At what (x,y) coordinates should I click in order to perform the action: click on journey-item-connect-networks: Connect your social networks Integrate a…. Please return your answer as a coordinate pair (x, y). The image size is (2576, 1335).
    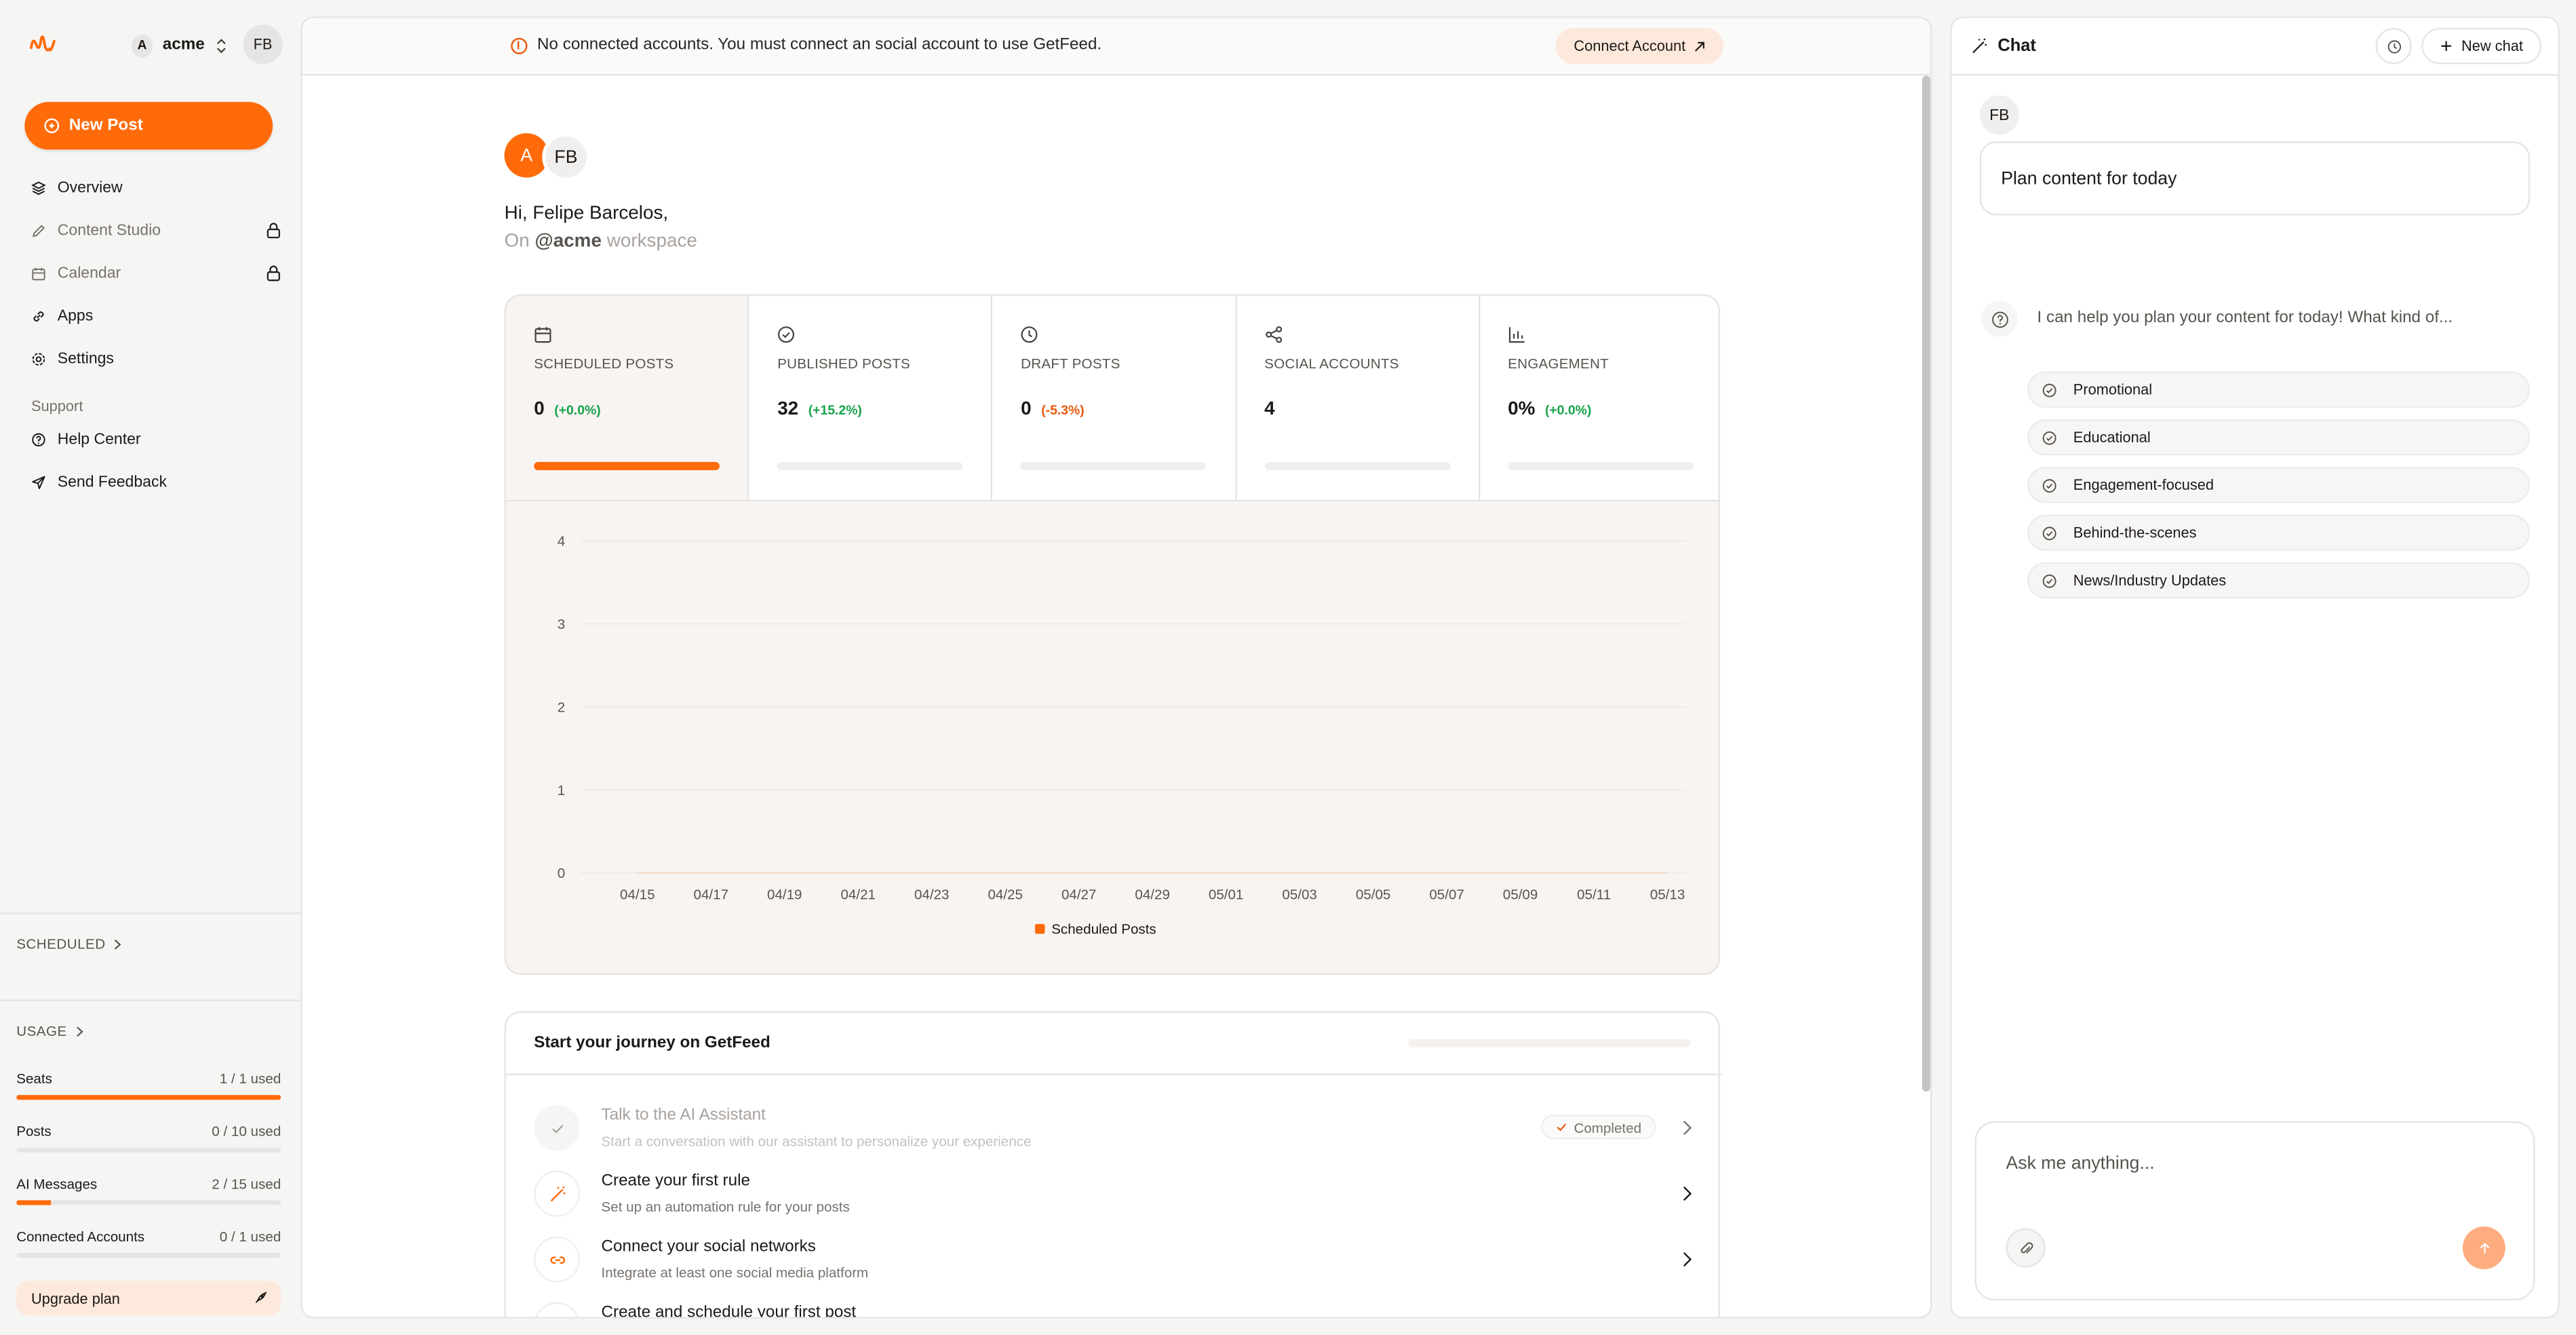
    Looking at the image, I should click on (1113, 1259).